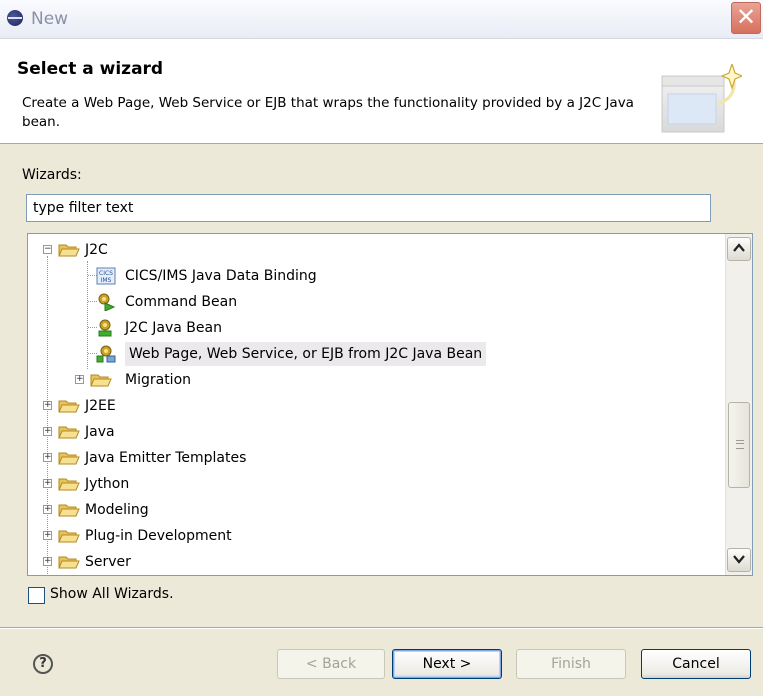  What do you see at coordinates (15, 18) in the screenshot?
I see `eclipse-icon` at bounding box center [15, 18].